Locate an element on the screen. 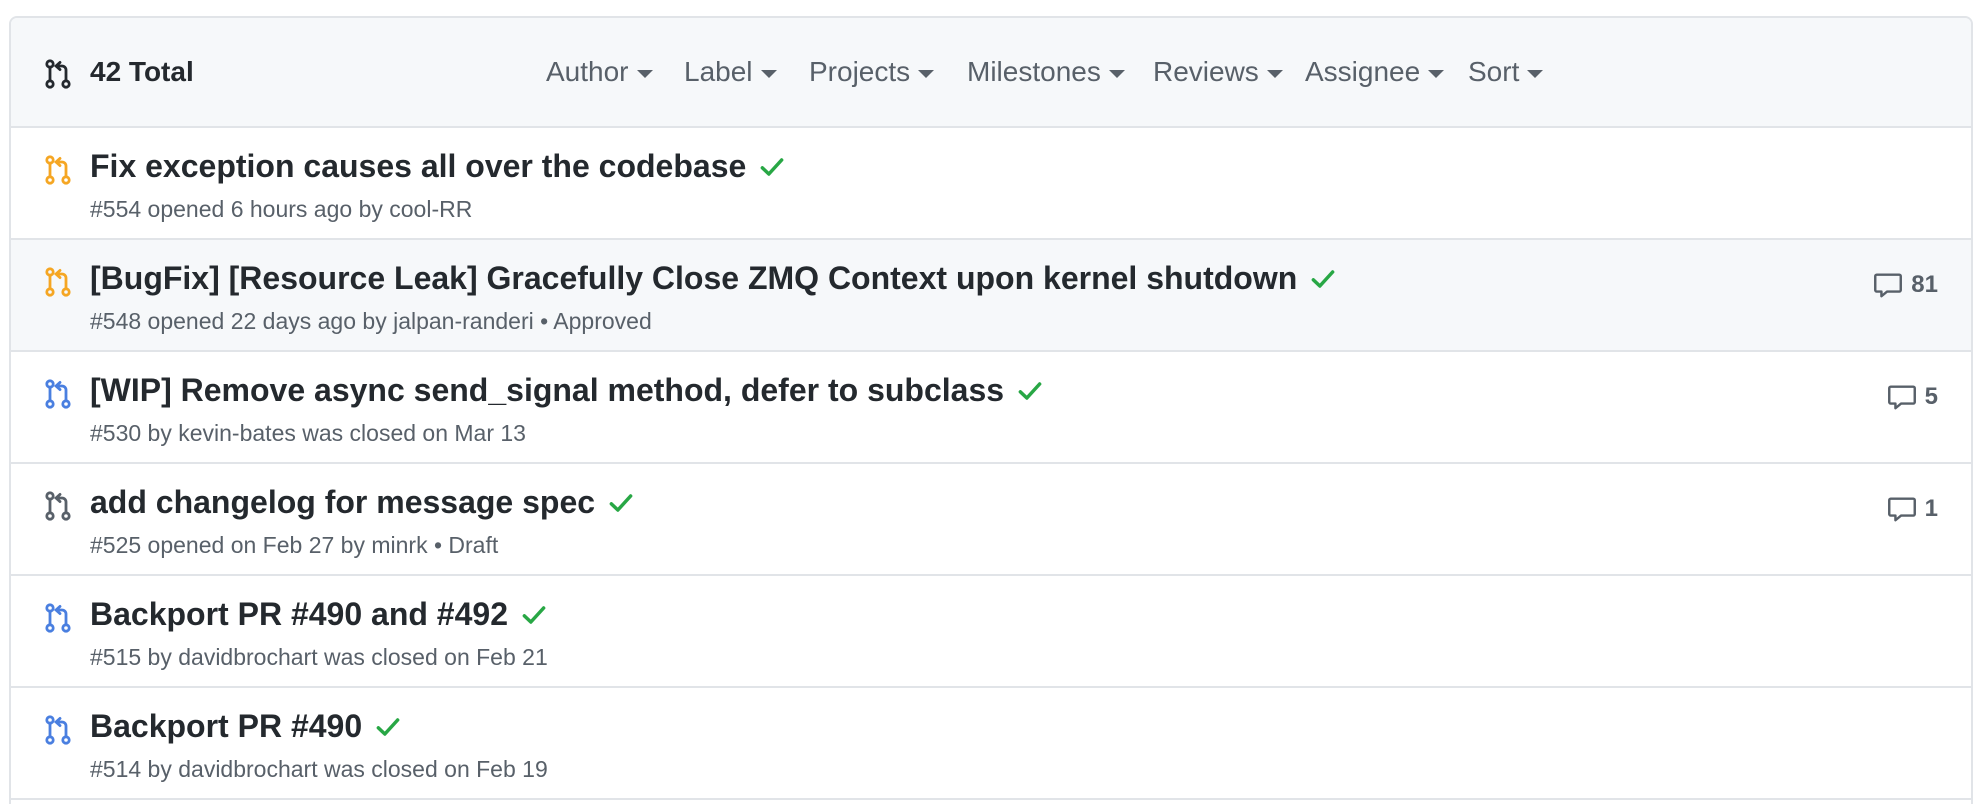  pull-request-meta: #530 by kevin-bates was closed on Mar 13 is located at coordinates (308, 433).